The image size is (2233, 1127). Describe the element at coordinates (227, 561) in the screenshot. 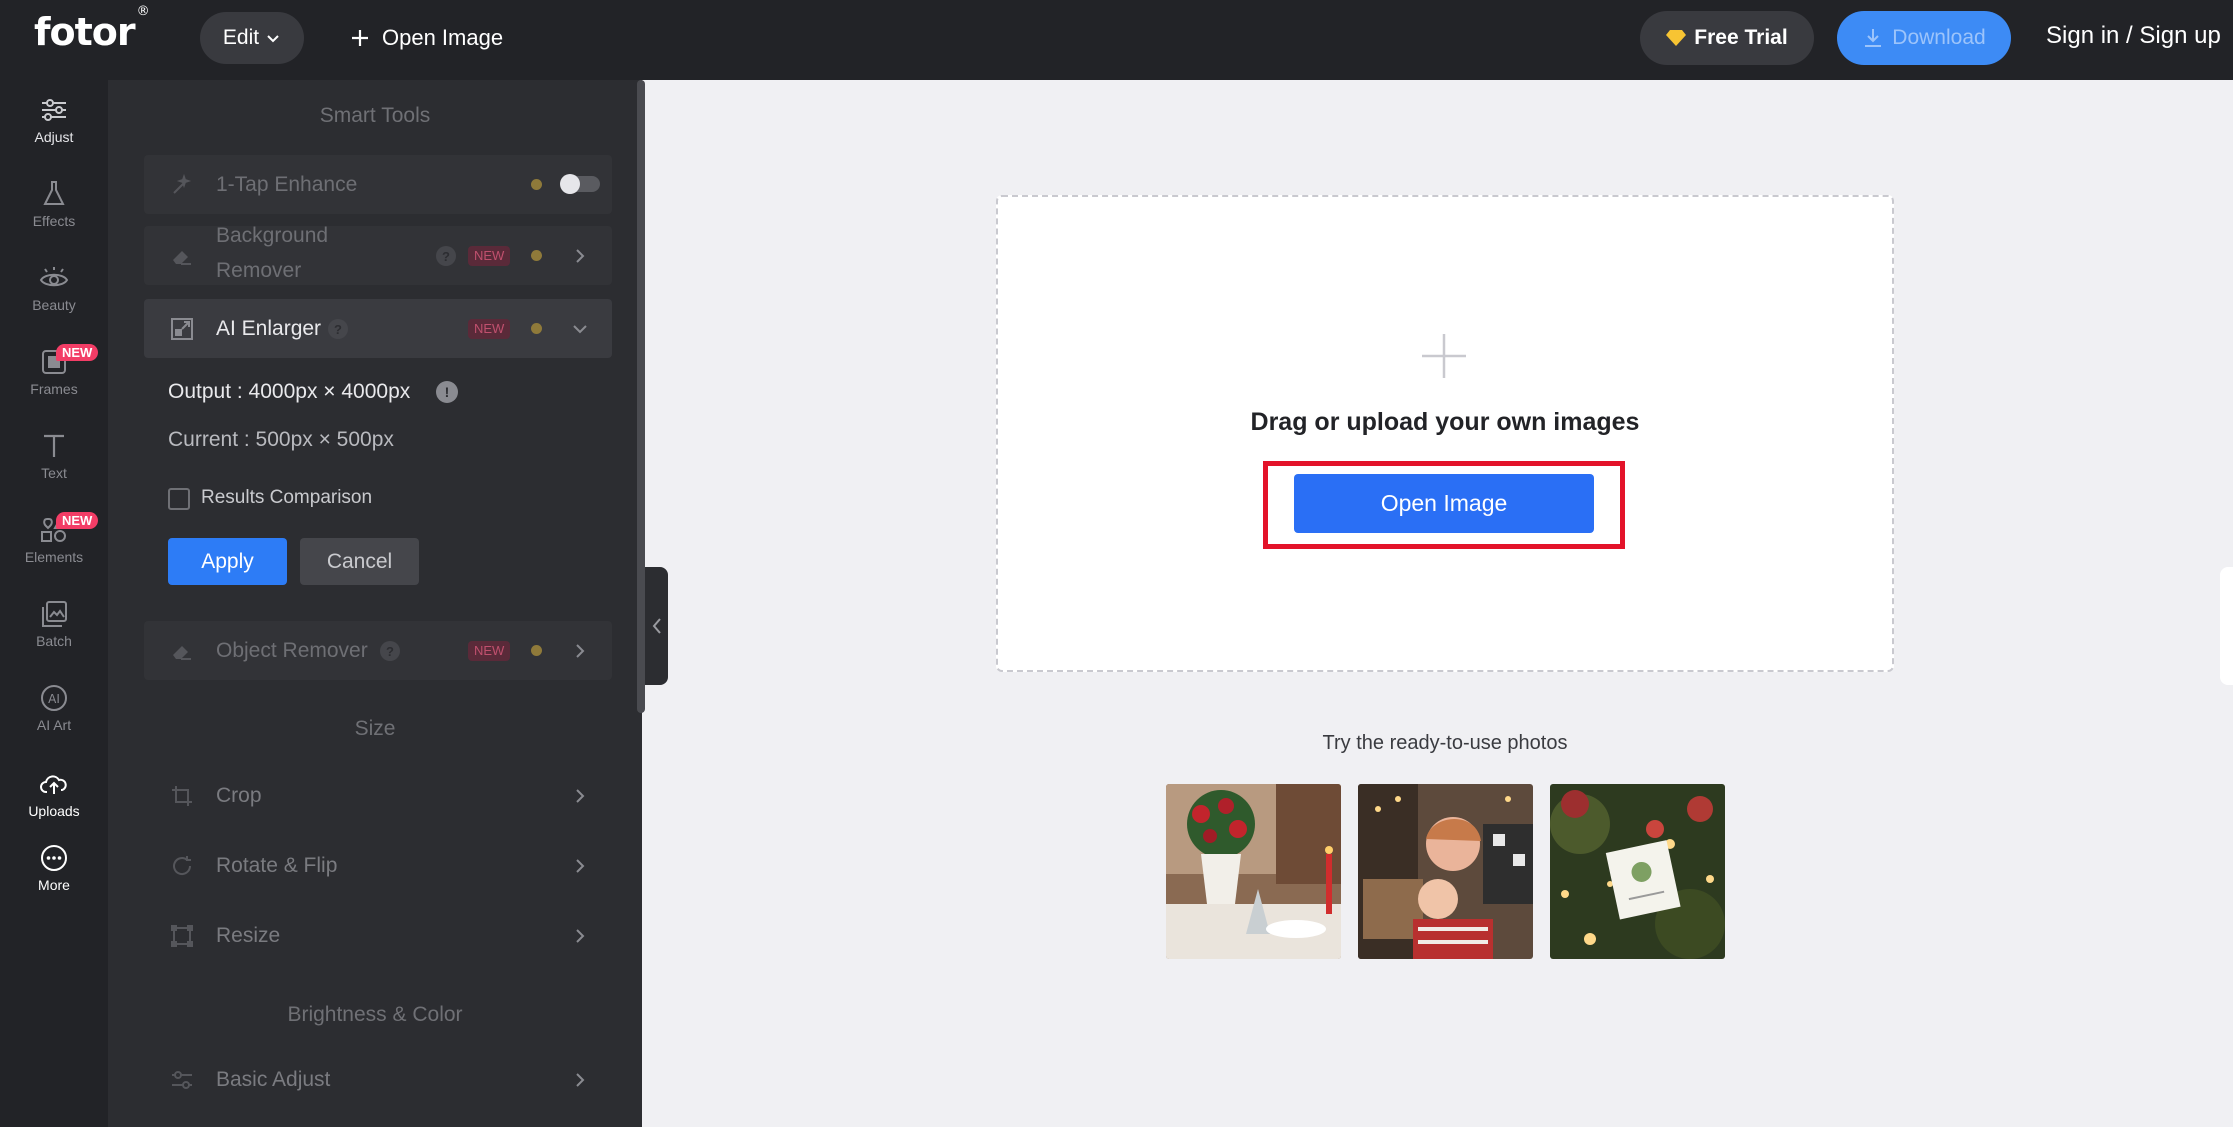

I see `apply-button: Apply` at that location.